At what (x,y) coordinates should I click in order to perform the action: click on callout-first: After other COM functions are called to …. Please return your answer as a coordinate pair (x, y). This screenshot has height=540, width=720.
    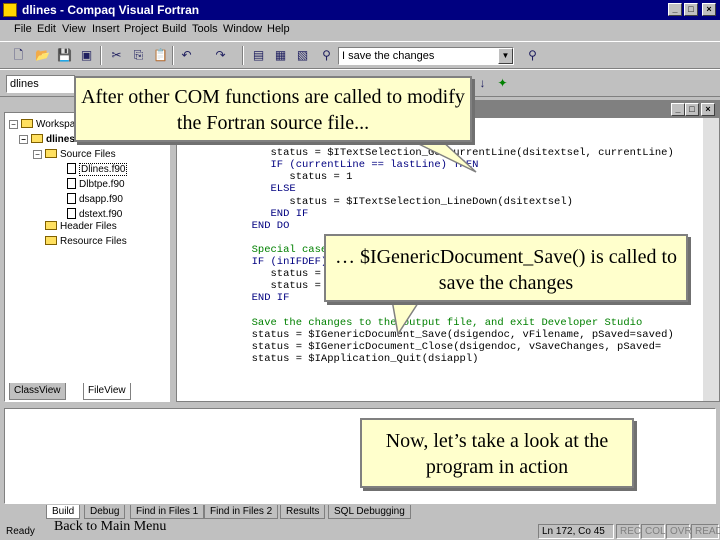
    Looking at the image, I should click on (273, 109).